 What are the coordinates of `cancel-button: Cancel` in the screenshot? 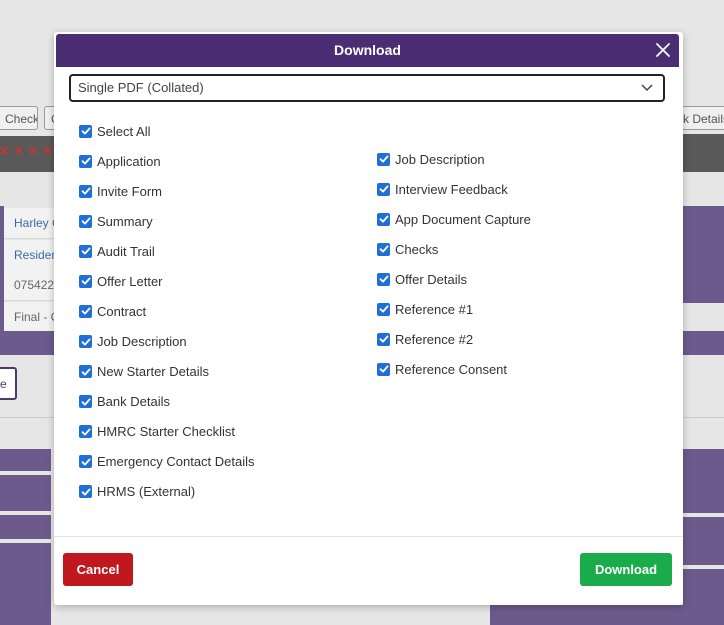 It's located at (98, 569).